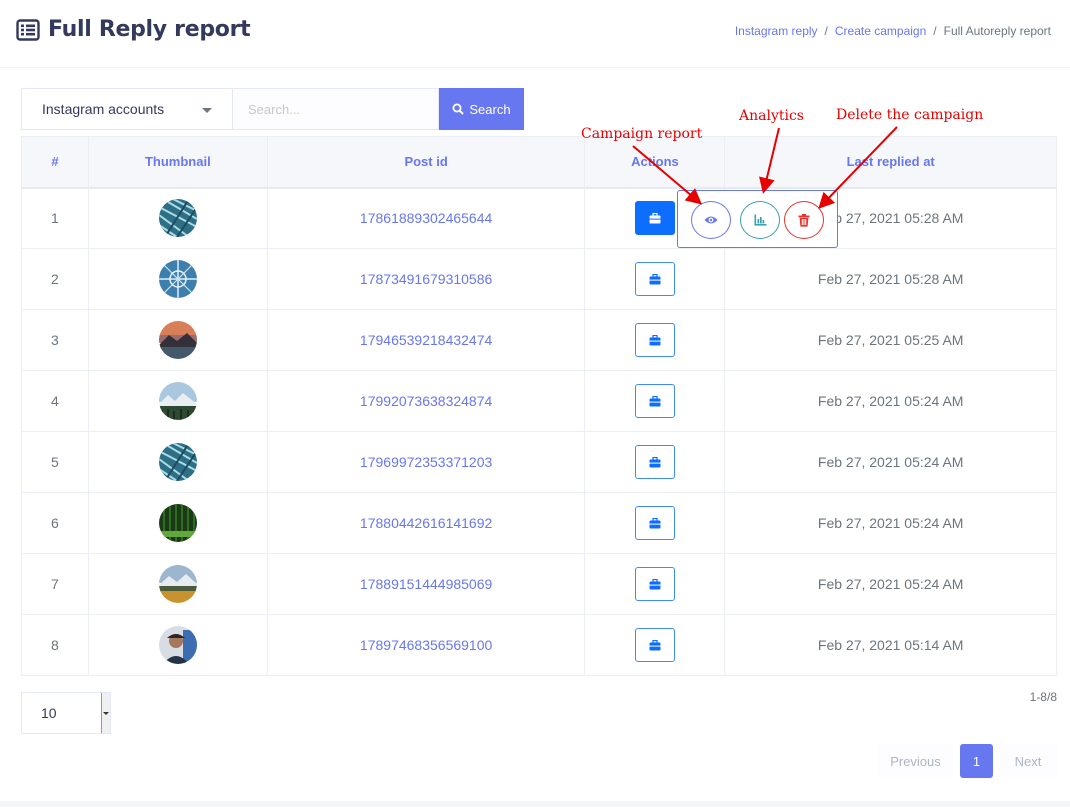 The height and width of the screenshot is (807, 1070). What do you see at coordinates (976, 761) in the screenshot?
I see `pagination-page-1: 1` at bounding box center [976, 761].